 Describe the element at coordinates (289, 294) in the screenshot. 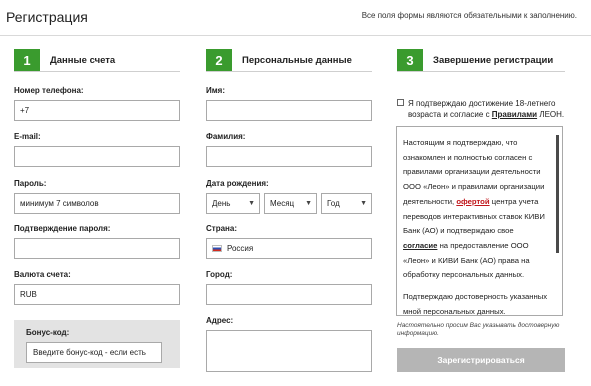

I see `city-input` at that location.